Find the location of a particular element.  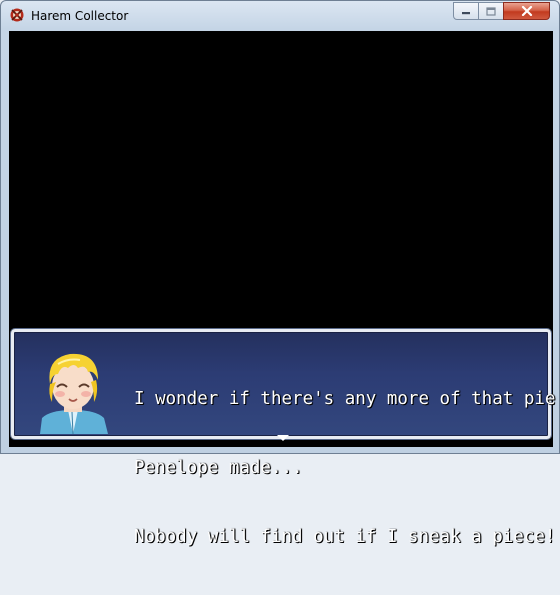

close-icon is located at coordinates (526, 11).